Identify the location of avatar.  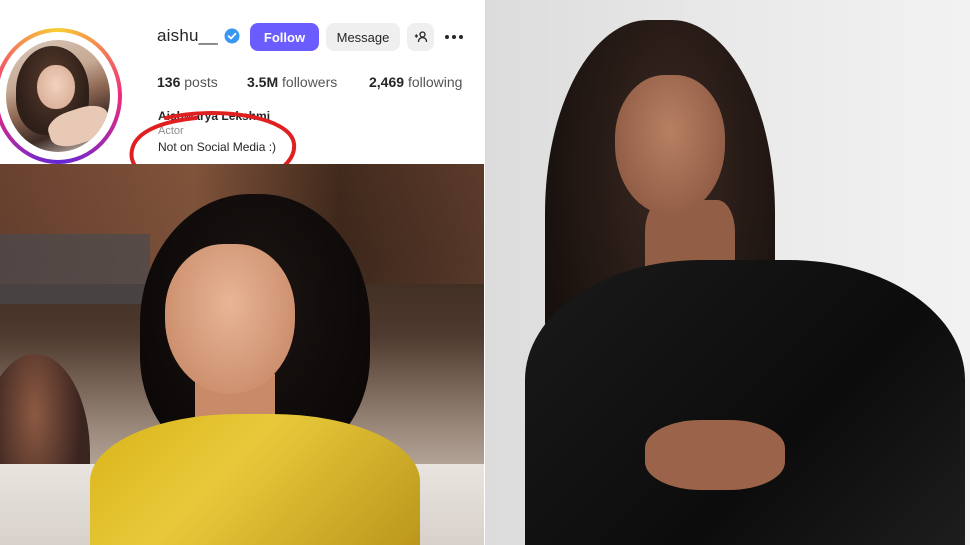
(61, 96).